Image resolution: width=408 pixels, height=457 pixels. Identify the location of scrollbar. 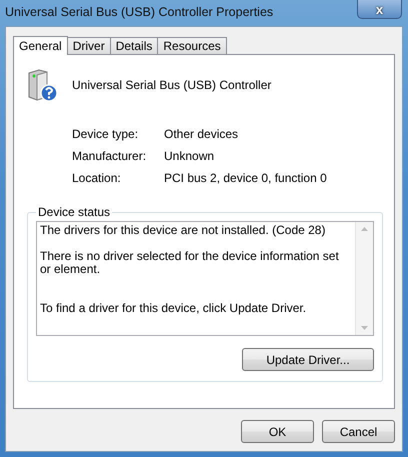
(364, 278).